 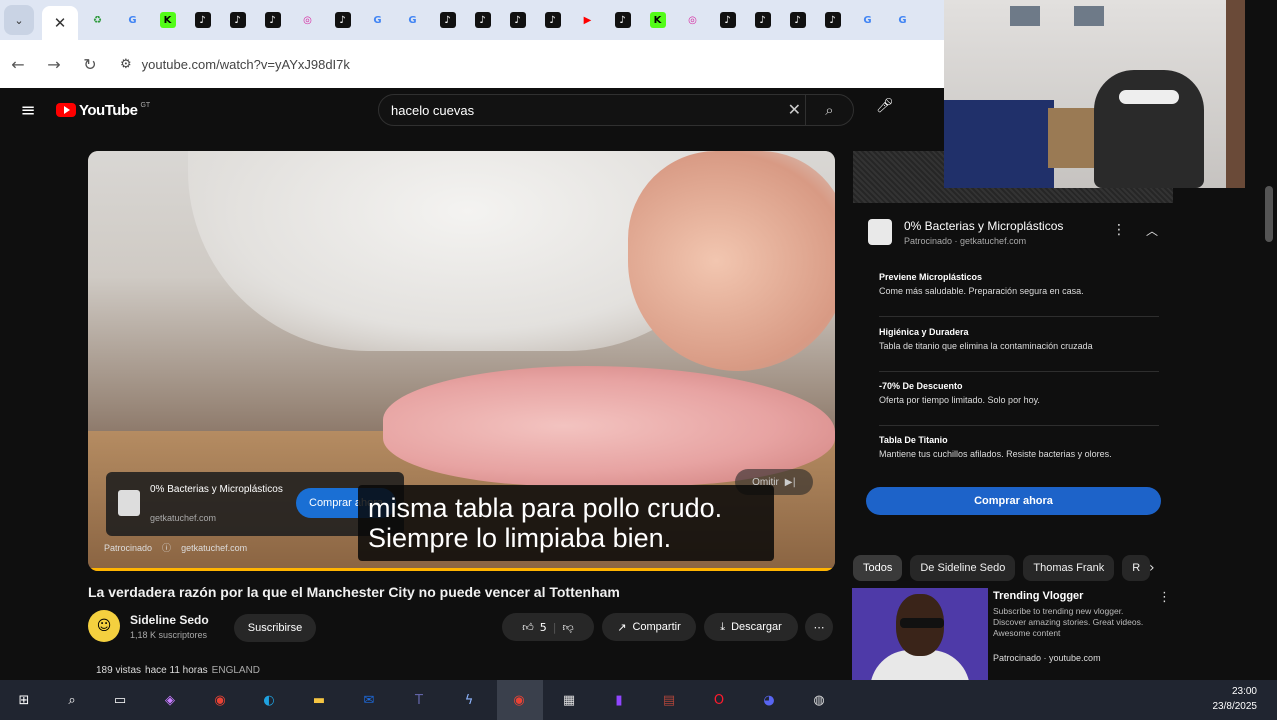 What do you see at coordinates (548, 627) in the screenshot?
I see `like-dislike-group: 👍︎ 5 | 👎︎` at bounding box center [548, 627].